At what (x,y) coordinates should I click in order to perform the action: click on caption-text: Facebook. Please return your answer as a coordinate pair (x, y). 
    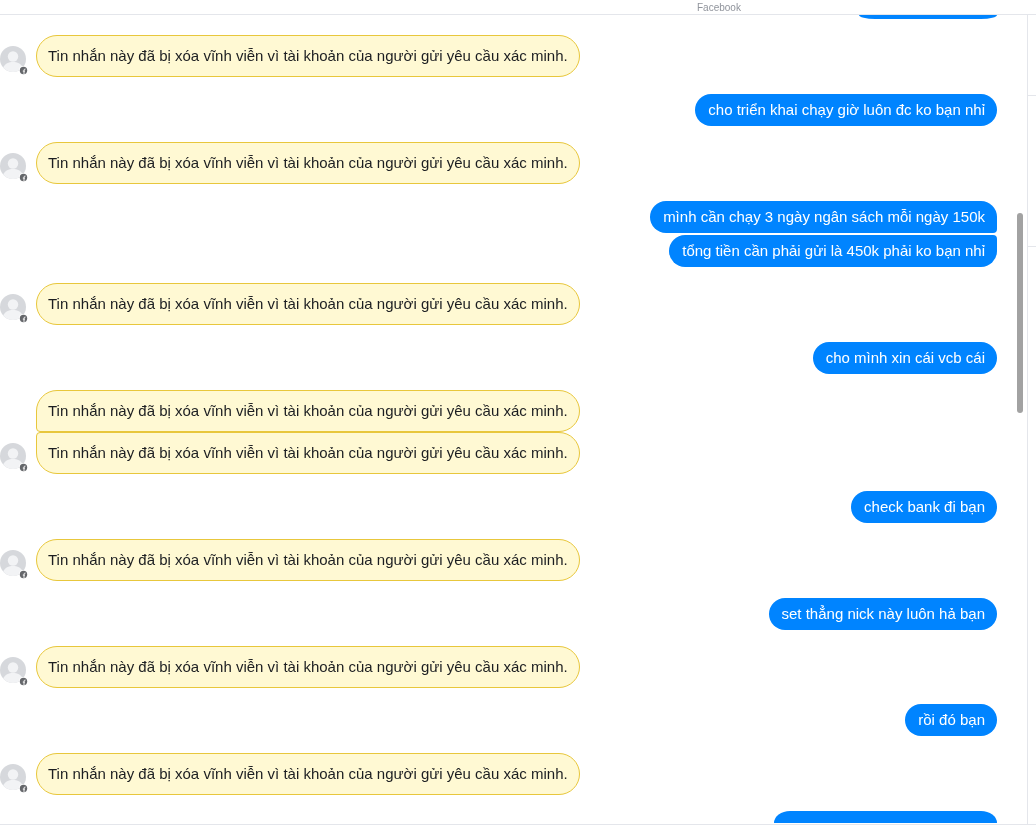
    Looking at the image, I should click on (719, 8).